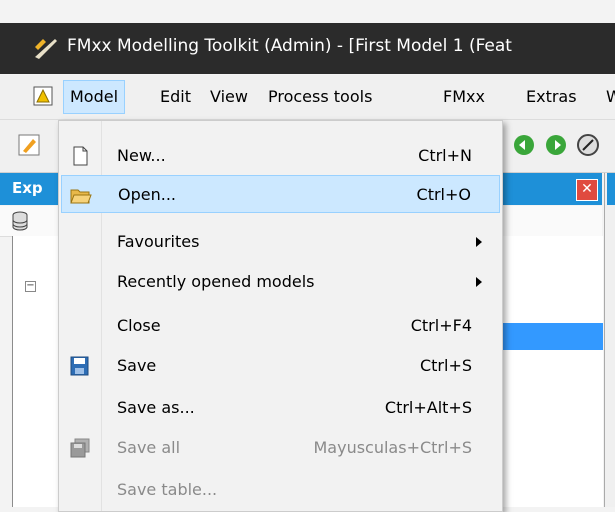 The height and width of the screenshot is (512, 615). What do you see at coordinates (280, 242) in the screenshot?
I see `menu-item-favourites: Favourites` at bounding box center [280, 242].